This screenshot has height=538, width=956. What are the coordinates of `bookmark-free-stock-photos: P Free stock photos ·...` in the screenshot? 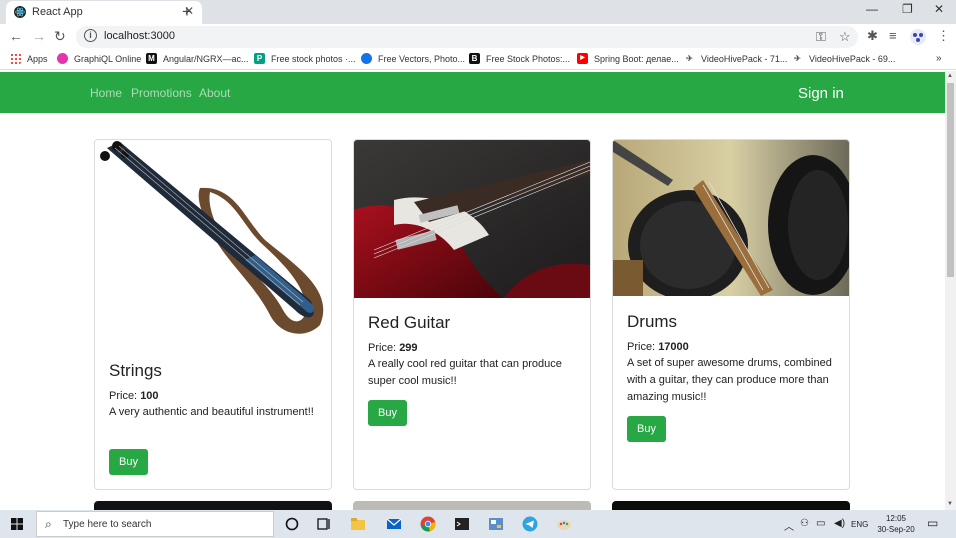 It's located at (305, 58).